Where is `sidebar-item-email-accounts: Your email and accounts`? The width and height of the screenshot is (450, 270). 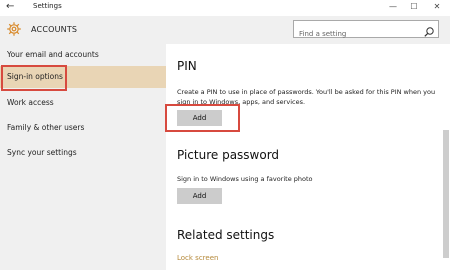 sidebar-item-email-accounts: Your email and accounts is located at coordinates (83, 55).